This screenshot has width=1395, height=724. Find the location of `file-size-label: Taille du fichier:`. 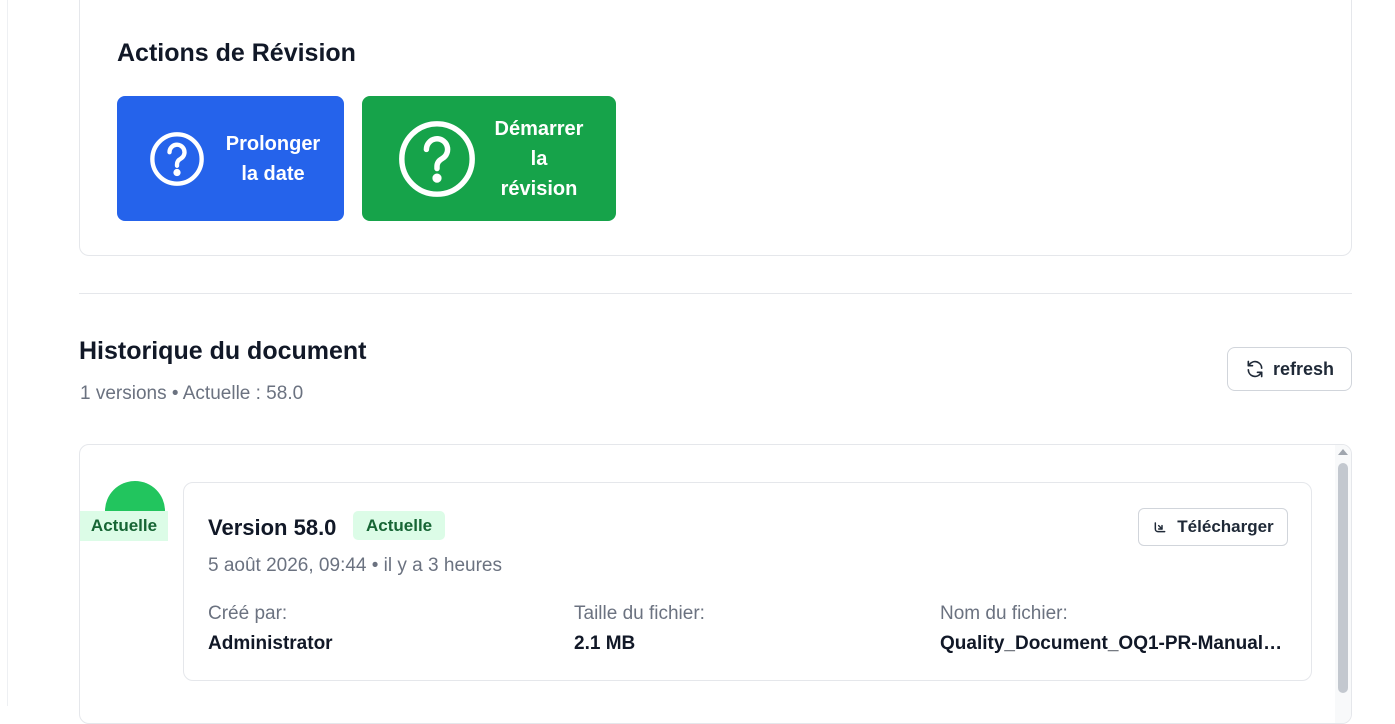

file-size-label: Taille du fichier: is located at coordinates (639, 613).